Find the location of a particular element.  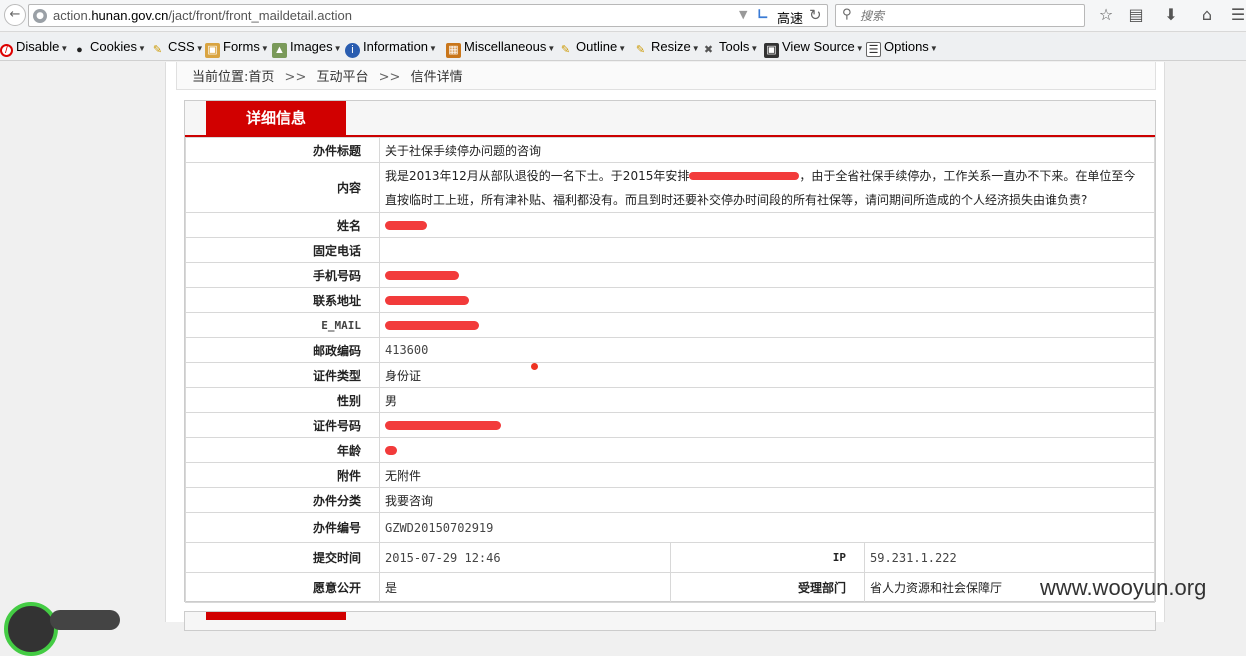

toolbar-item-css: ✎ CSS▼ is located at coordinates (177, 48).